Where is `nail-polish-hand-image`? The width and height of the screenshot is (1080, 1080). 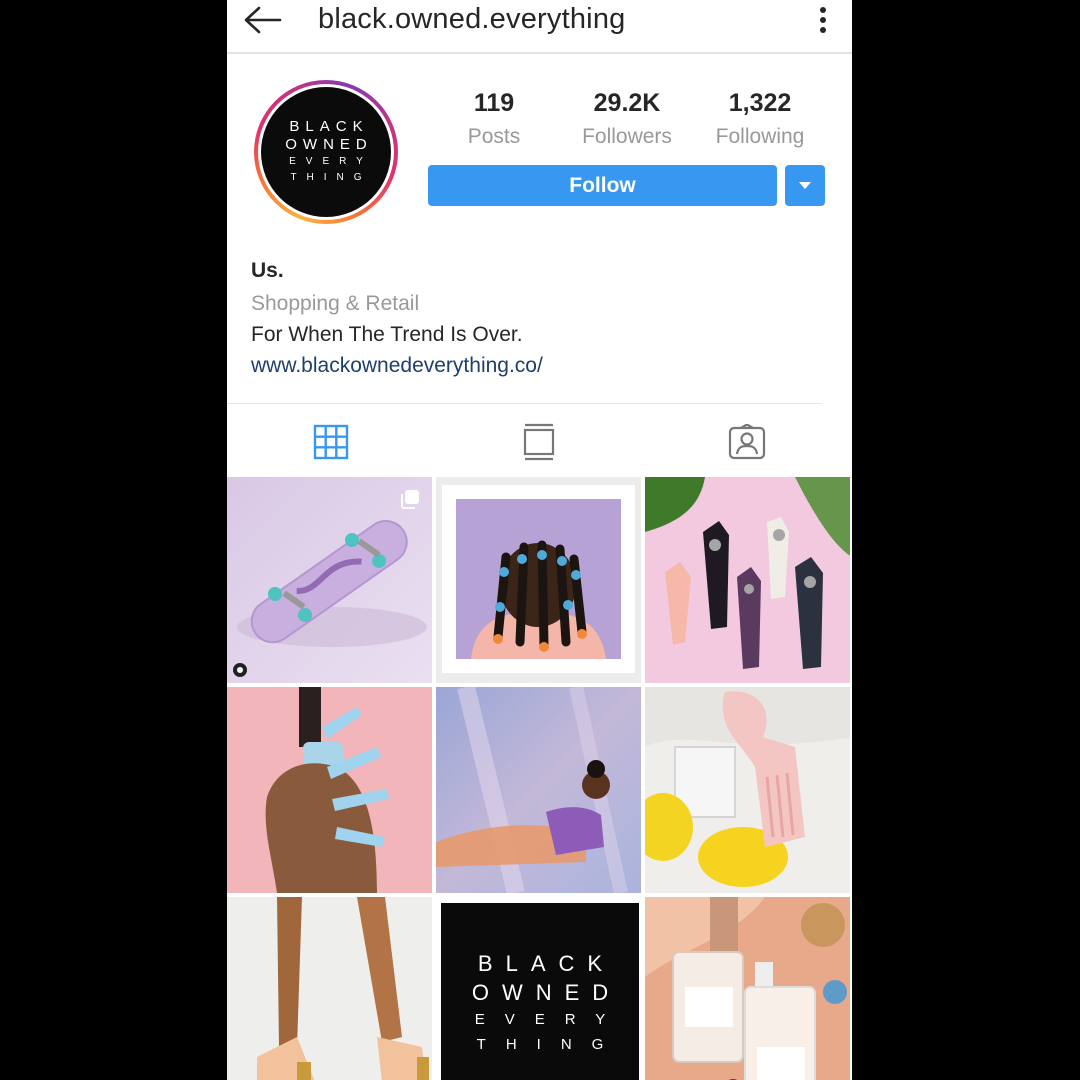
nail-polish-hand-image is located at coordinates (329, 790).